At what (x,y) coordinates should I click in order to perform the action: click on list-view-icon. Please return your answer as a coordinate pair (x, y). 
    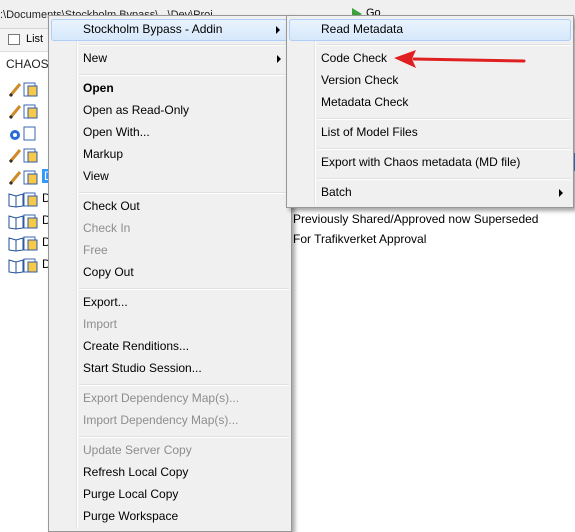
    Looking at the image, I should click on (14, 39).